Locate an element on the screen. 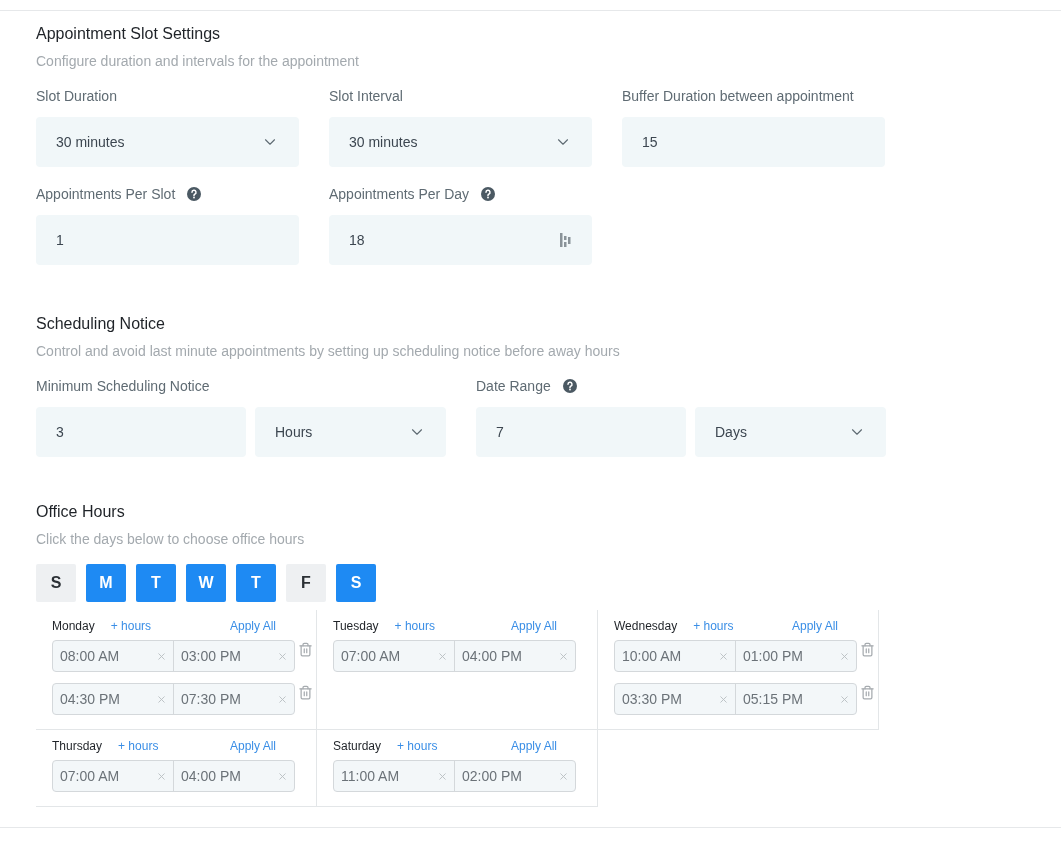 The height and width of the screenshot is (855, 1061). weekday-toggle: W is located at coordinates (206, 583).